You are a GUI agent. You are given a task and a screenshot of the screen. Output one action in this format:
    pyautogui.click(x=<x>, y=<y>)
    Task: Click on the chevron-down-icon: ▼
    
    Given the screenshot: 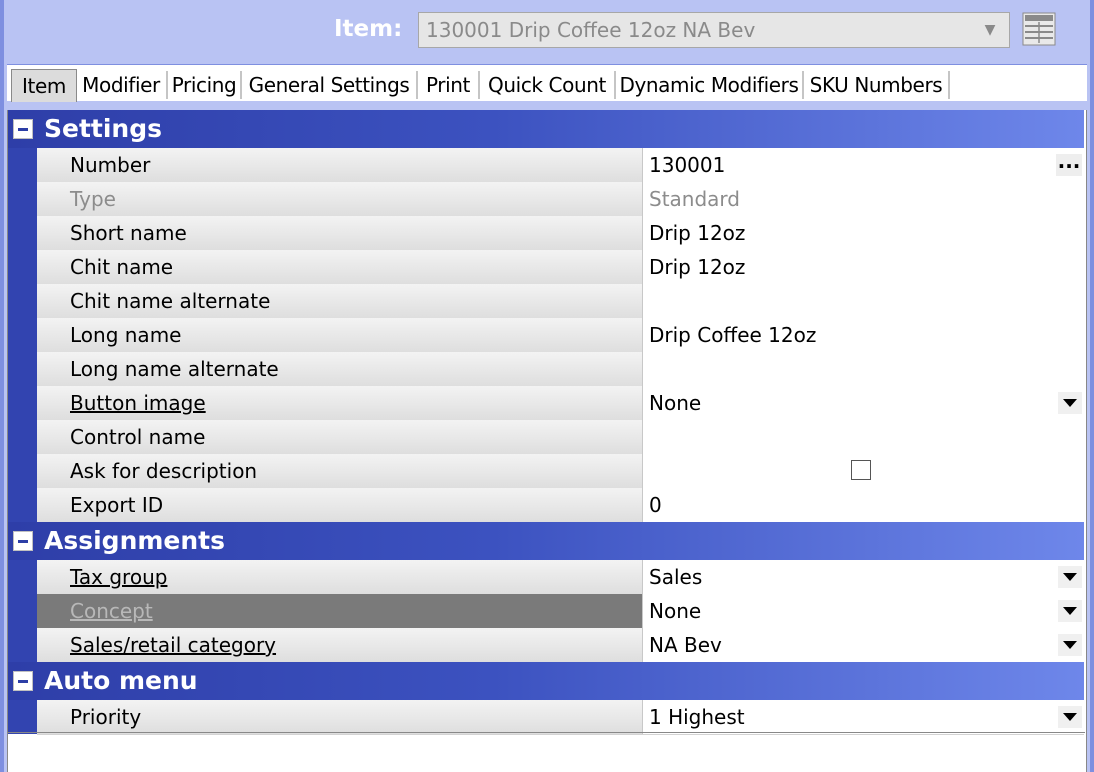 What is the action you would take?
    pyautogui.click(x=990, y=30)
    